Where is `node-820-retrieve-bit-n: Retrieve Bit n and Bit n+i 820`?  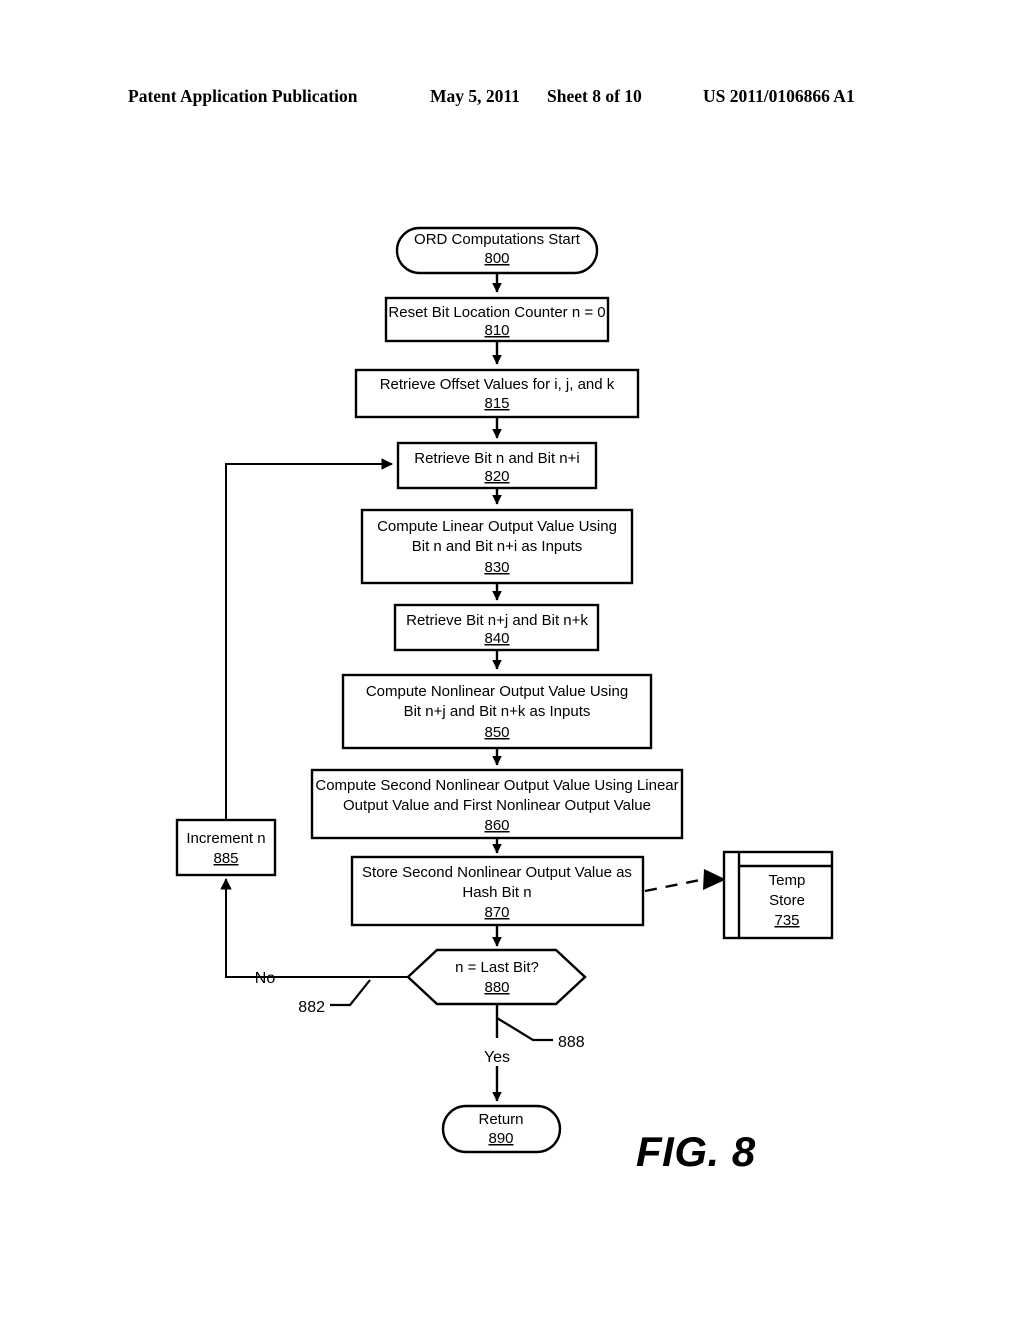
node-820-retrieve-bit-n: Retrieve Bit n and Bit n+i 820 is located at coordinates (497, 465).